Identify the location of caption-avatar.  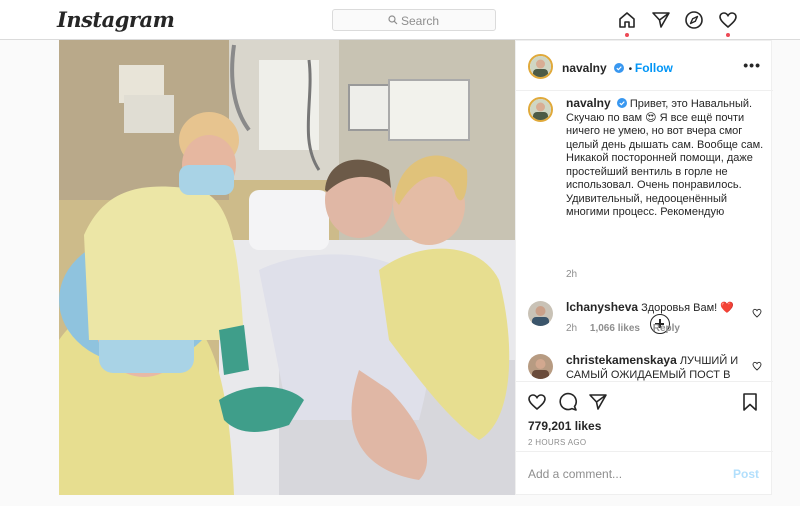
(540, 109).